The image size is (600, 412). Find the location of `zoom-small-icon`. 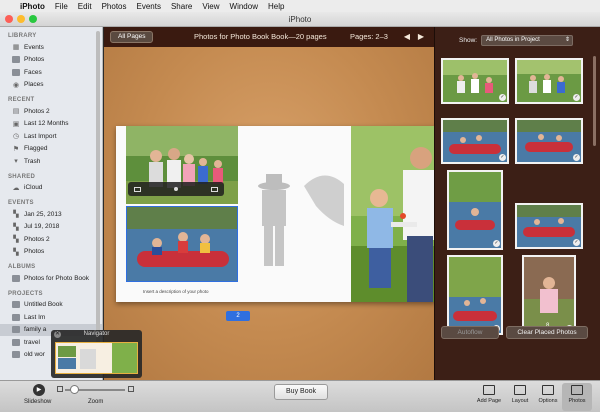

zoom-small-icon is located at coordinates (60, 389).